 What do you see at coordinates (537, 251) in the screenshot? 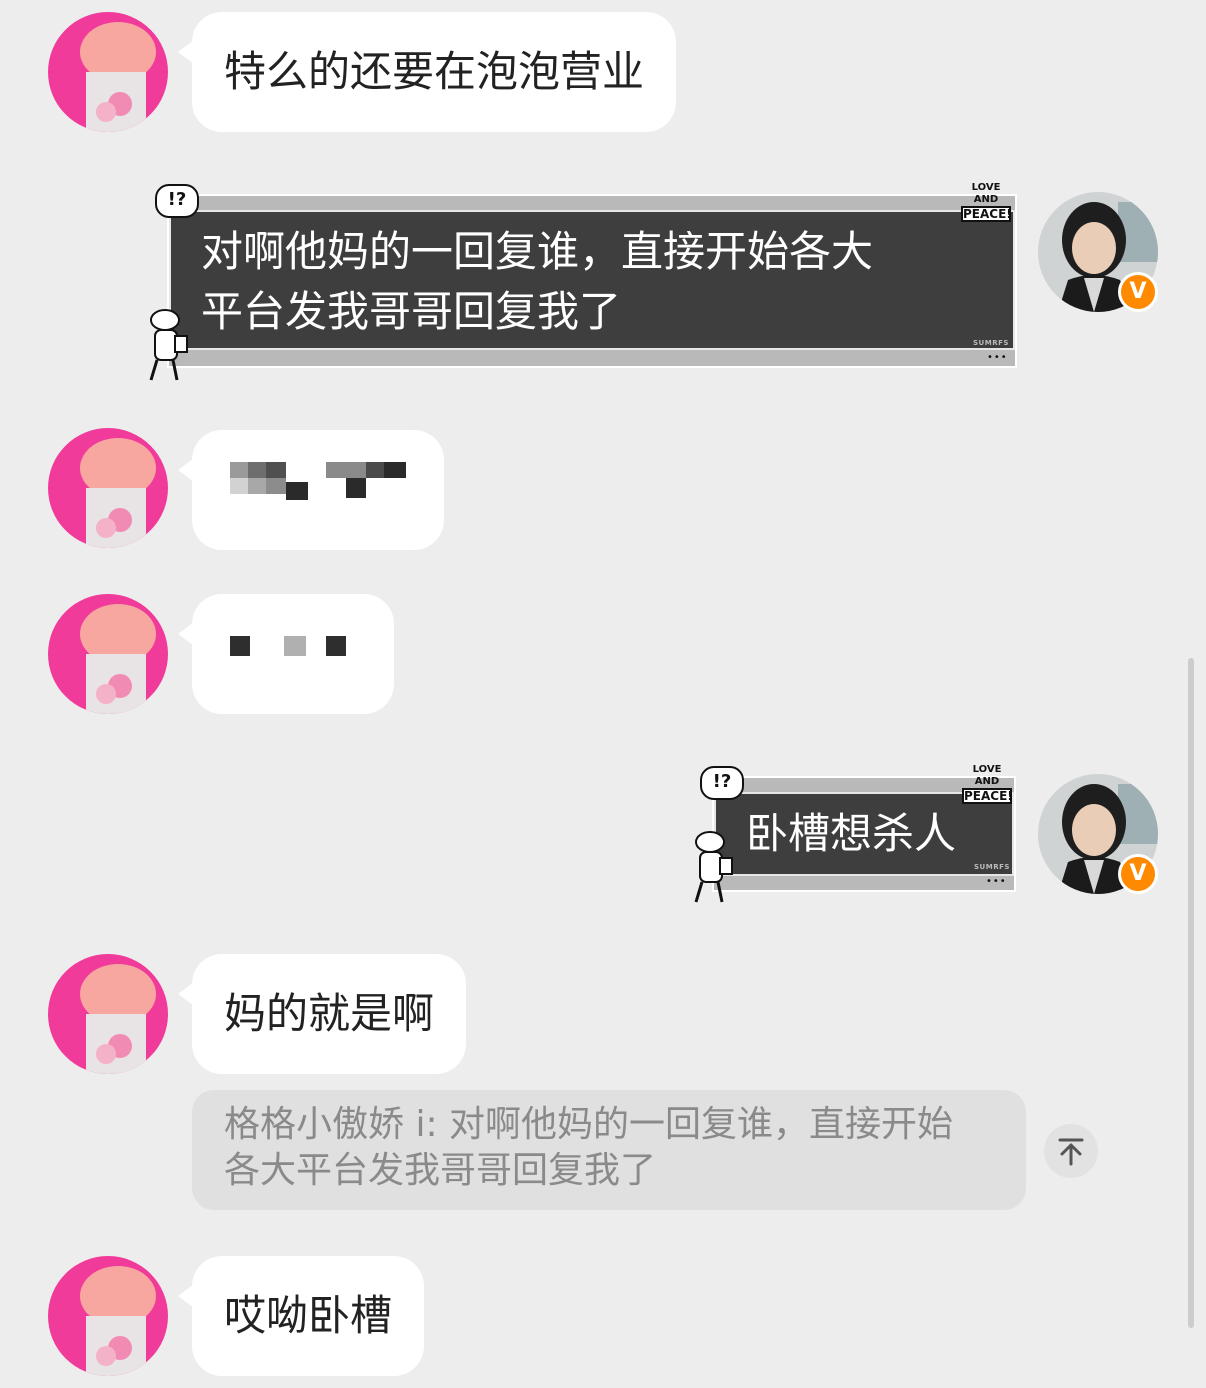
I see `message-line: 对啊他妈的一回复谁，直接开始各大` at bounding box center [537, 251].